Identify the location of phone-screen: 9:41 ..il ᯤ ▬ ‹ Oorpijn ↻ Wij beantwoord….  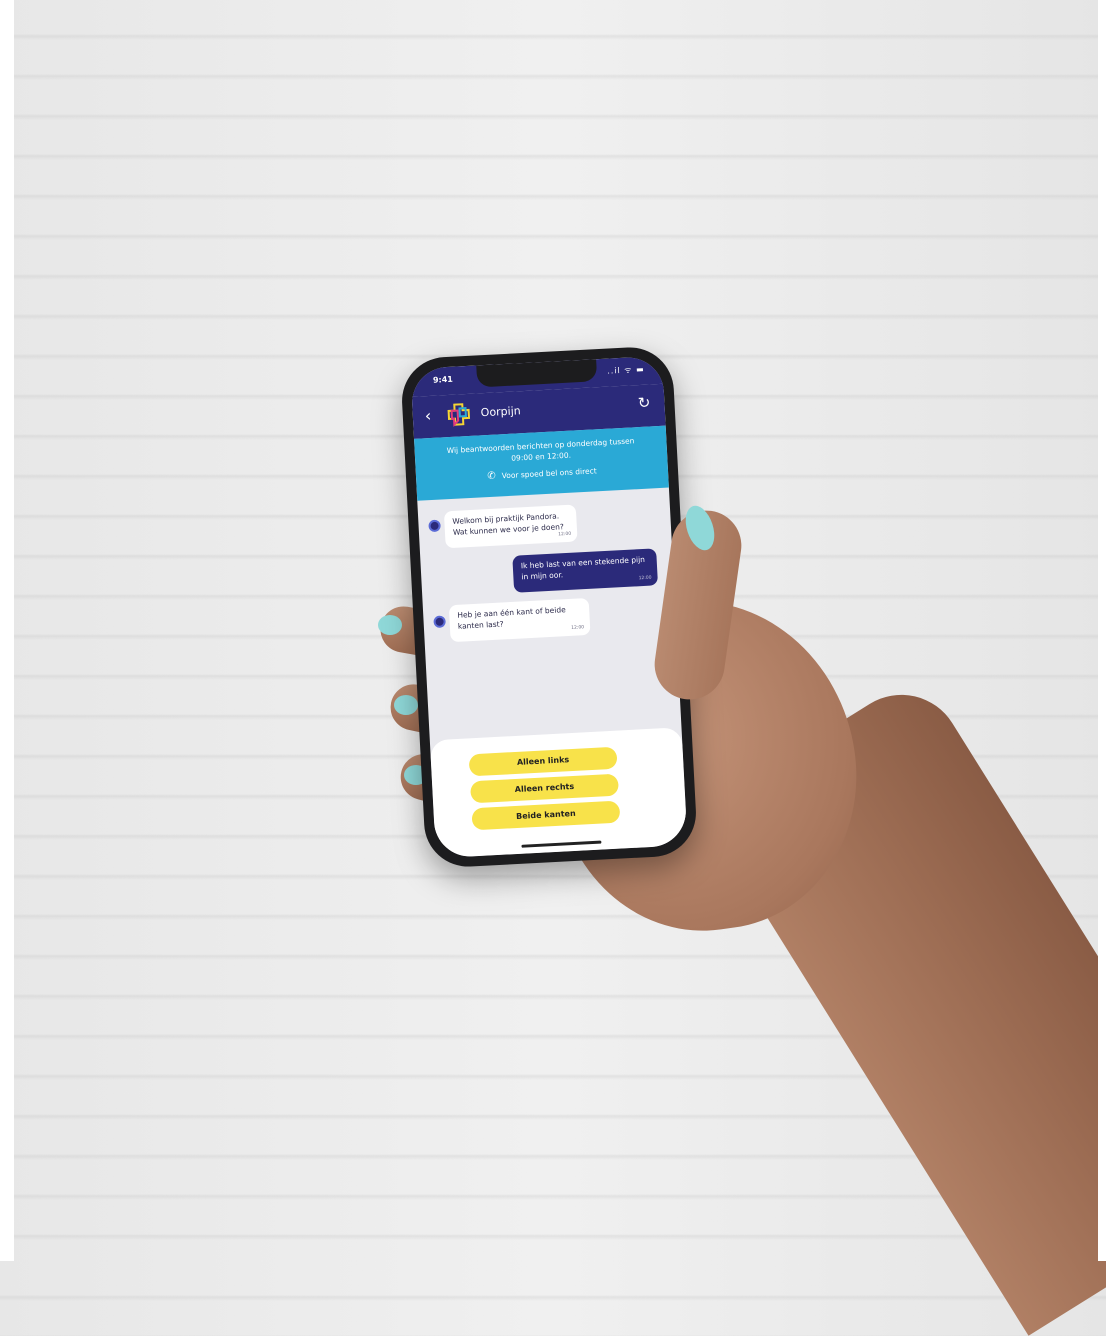
(549, 607).